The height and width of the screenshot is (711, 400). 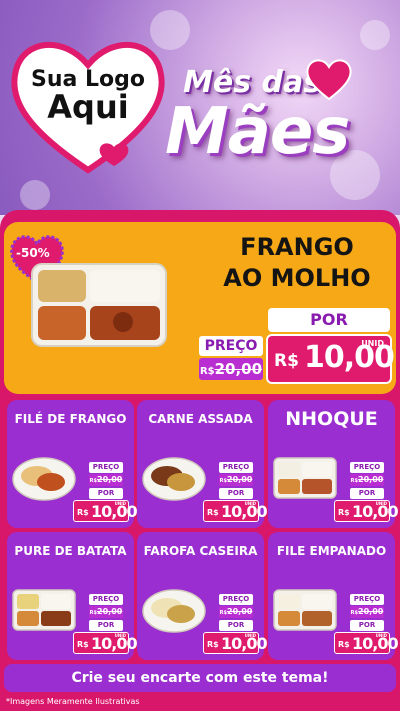 What do you see at coordinates (231, 346) in the screenshot?
I see `featured-preco-label: PREÇO` at bounding box center [231, 346].